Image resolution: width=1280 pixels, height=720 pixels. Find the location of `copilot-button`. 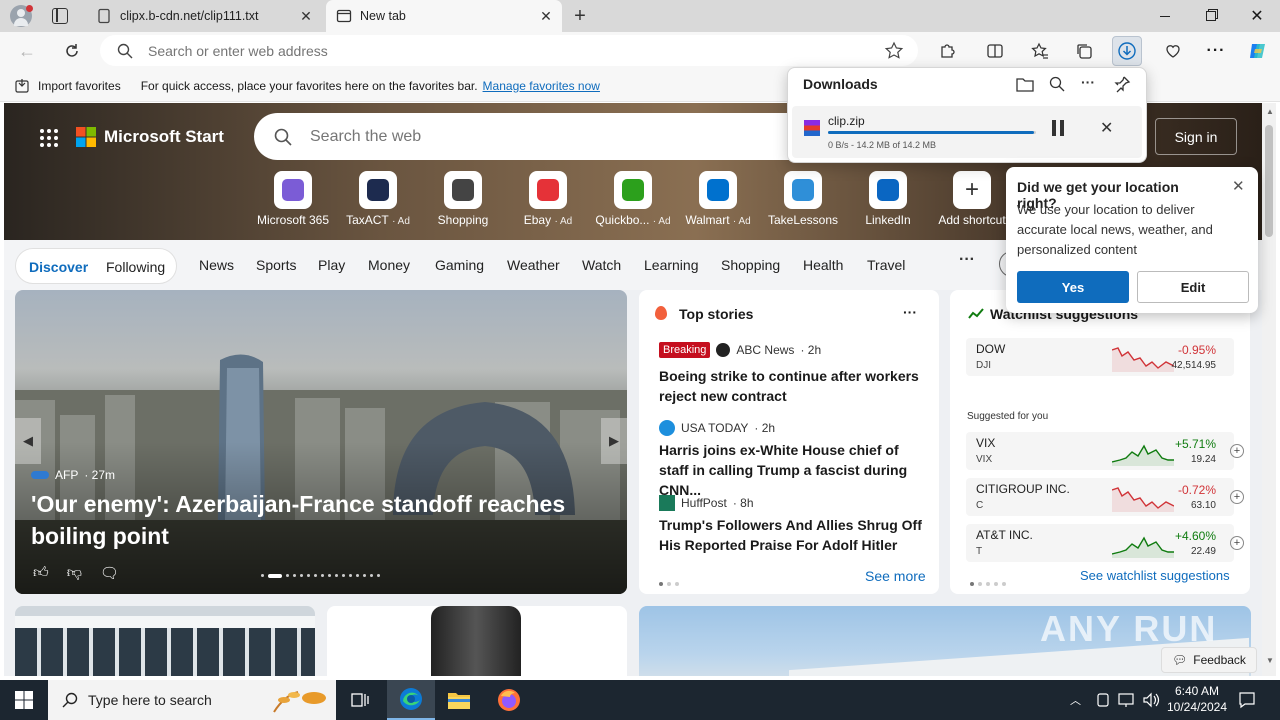

copilot-button is located at coordinates (1258, 51).